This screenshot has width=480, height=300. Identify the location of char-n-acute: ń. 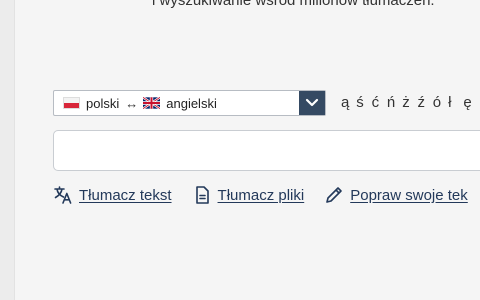
(394, 103).